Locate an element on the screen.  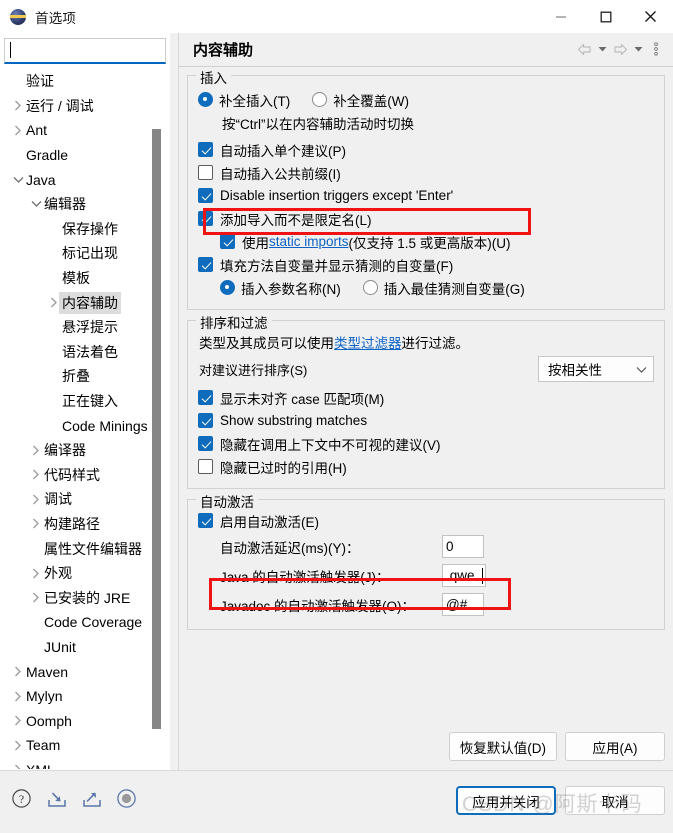
forward-chevron-down-icon is located at coordinates (638, 50).